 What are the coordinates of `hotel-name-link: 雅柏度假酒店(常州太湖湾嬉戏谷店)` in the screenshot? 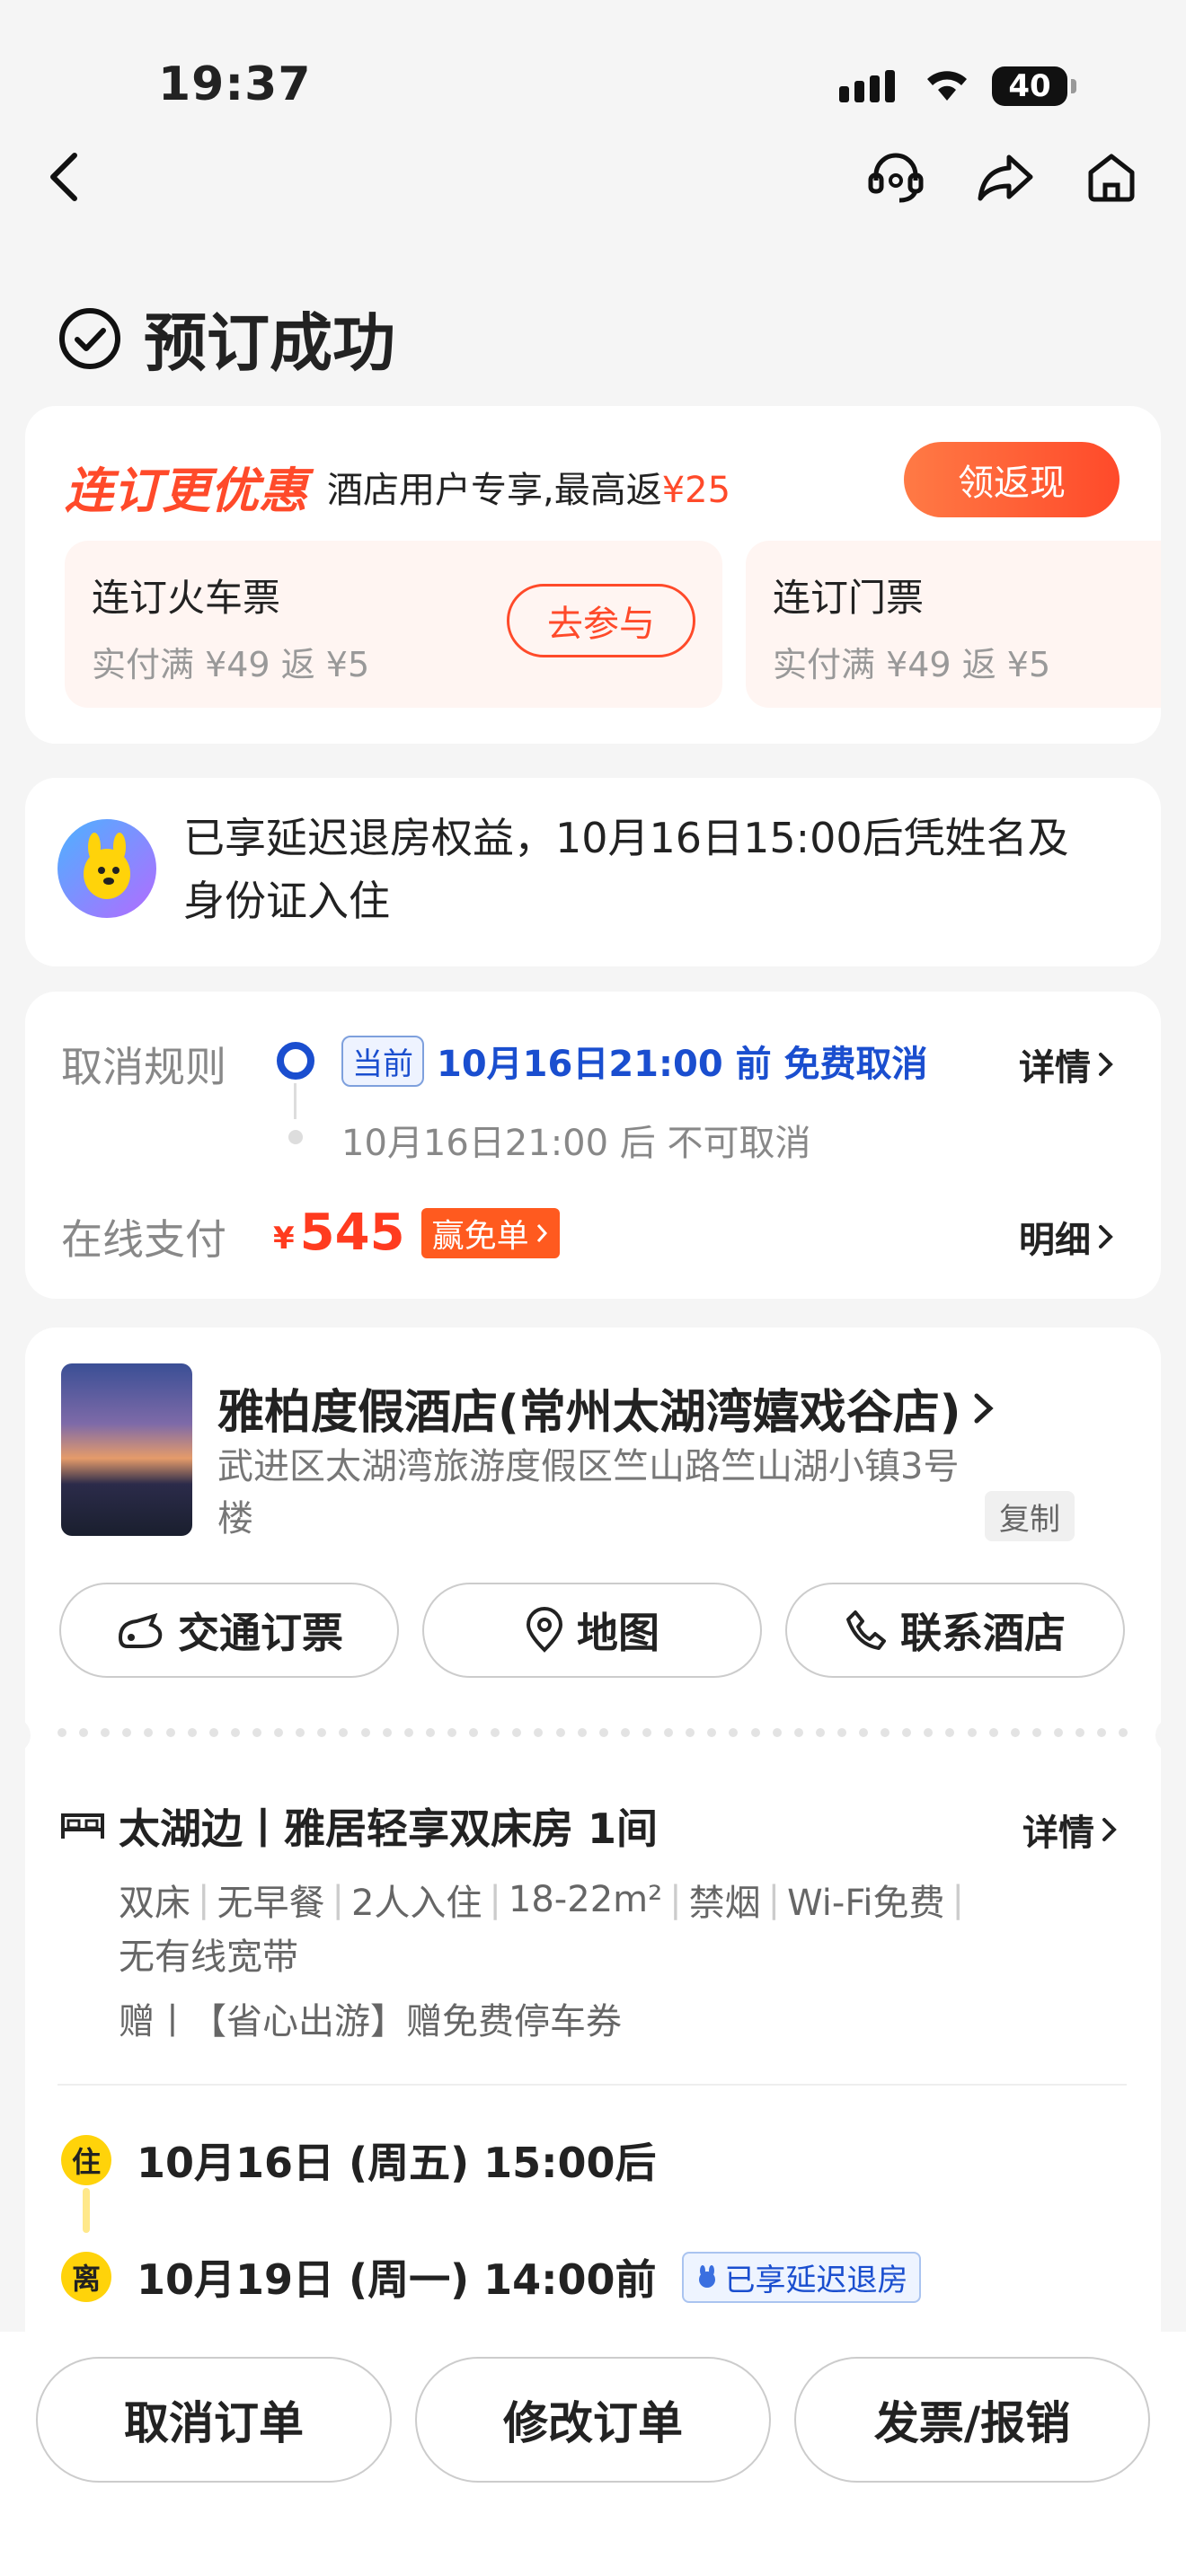 It's located at (607, 1408).